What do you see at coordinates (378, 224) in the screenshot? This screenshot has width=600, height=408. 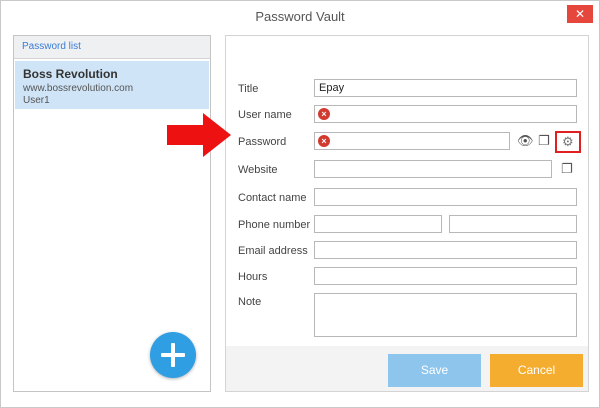 I see `phone-number-input` at bounding box center [378, 224].